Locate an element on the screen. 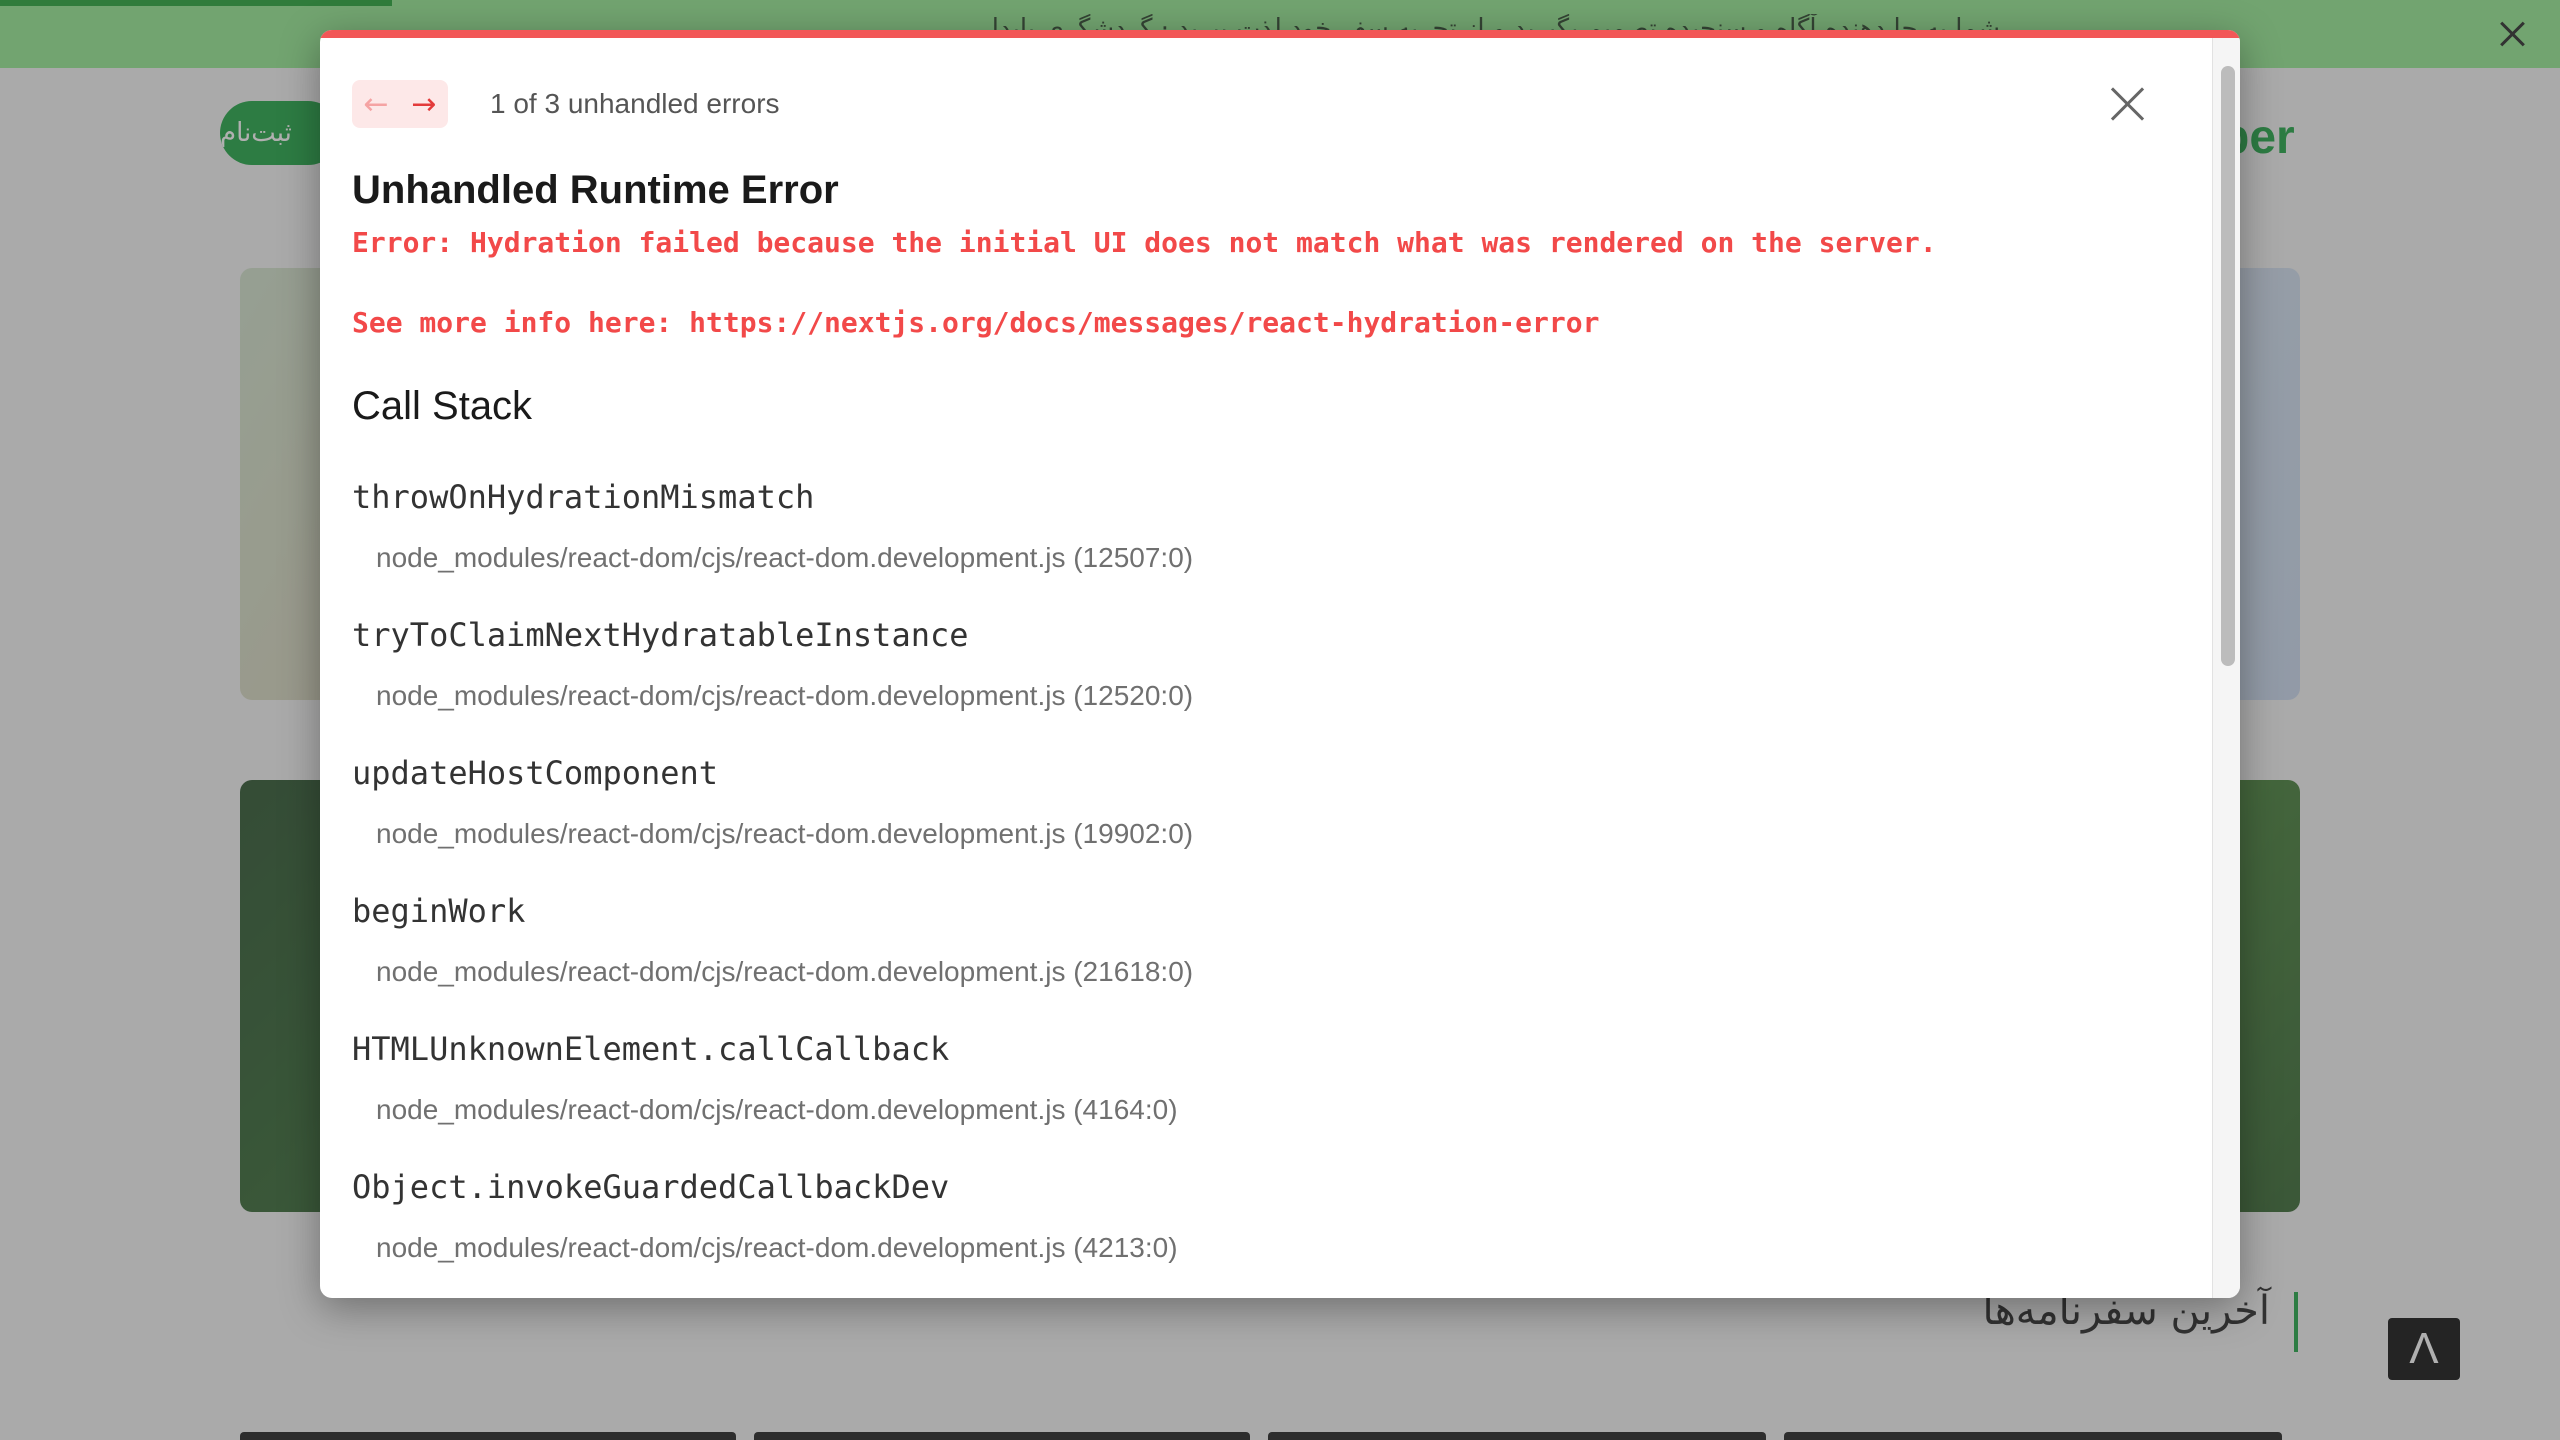 This screenshot has height=1440, width=2560. error-pagination: ← → 1 of 3 unhandled errors is located at coordinates (566, 104).